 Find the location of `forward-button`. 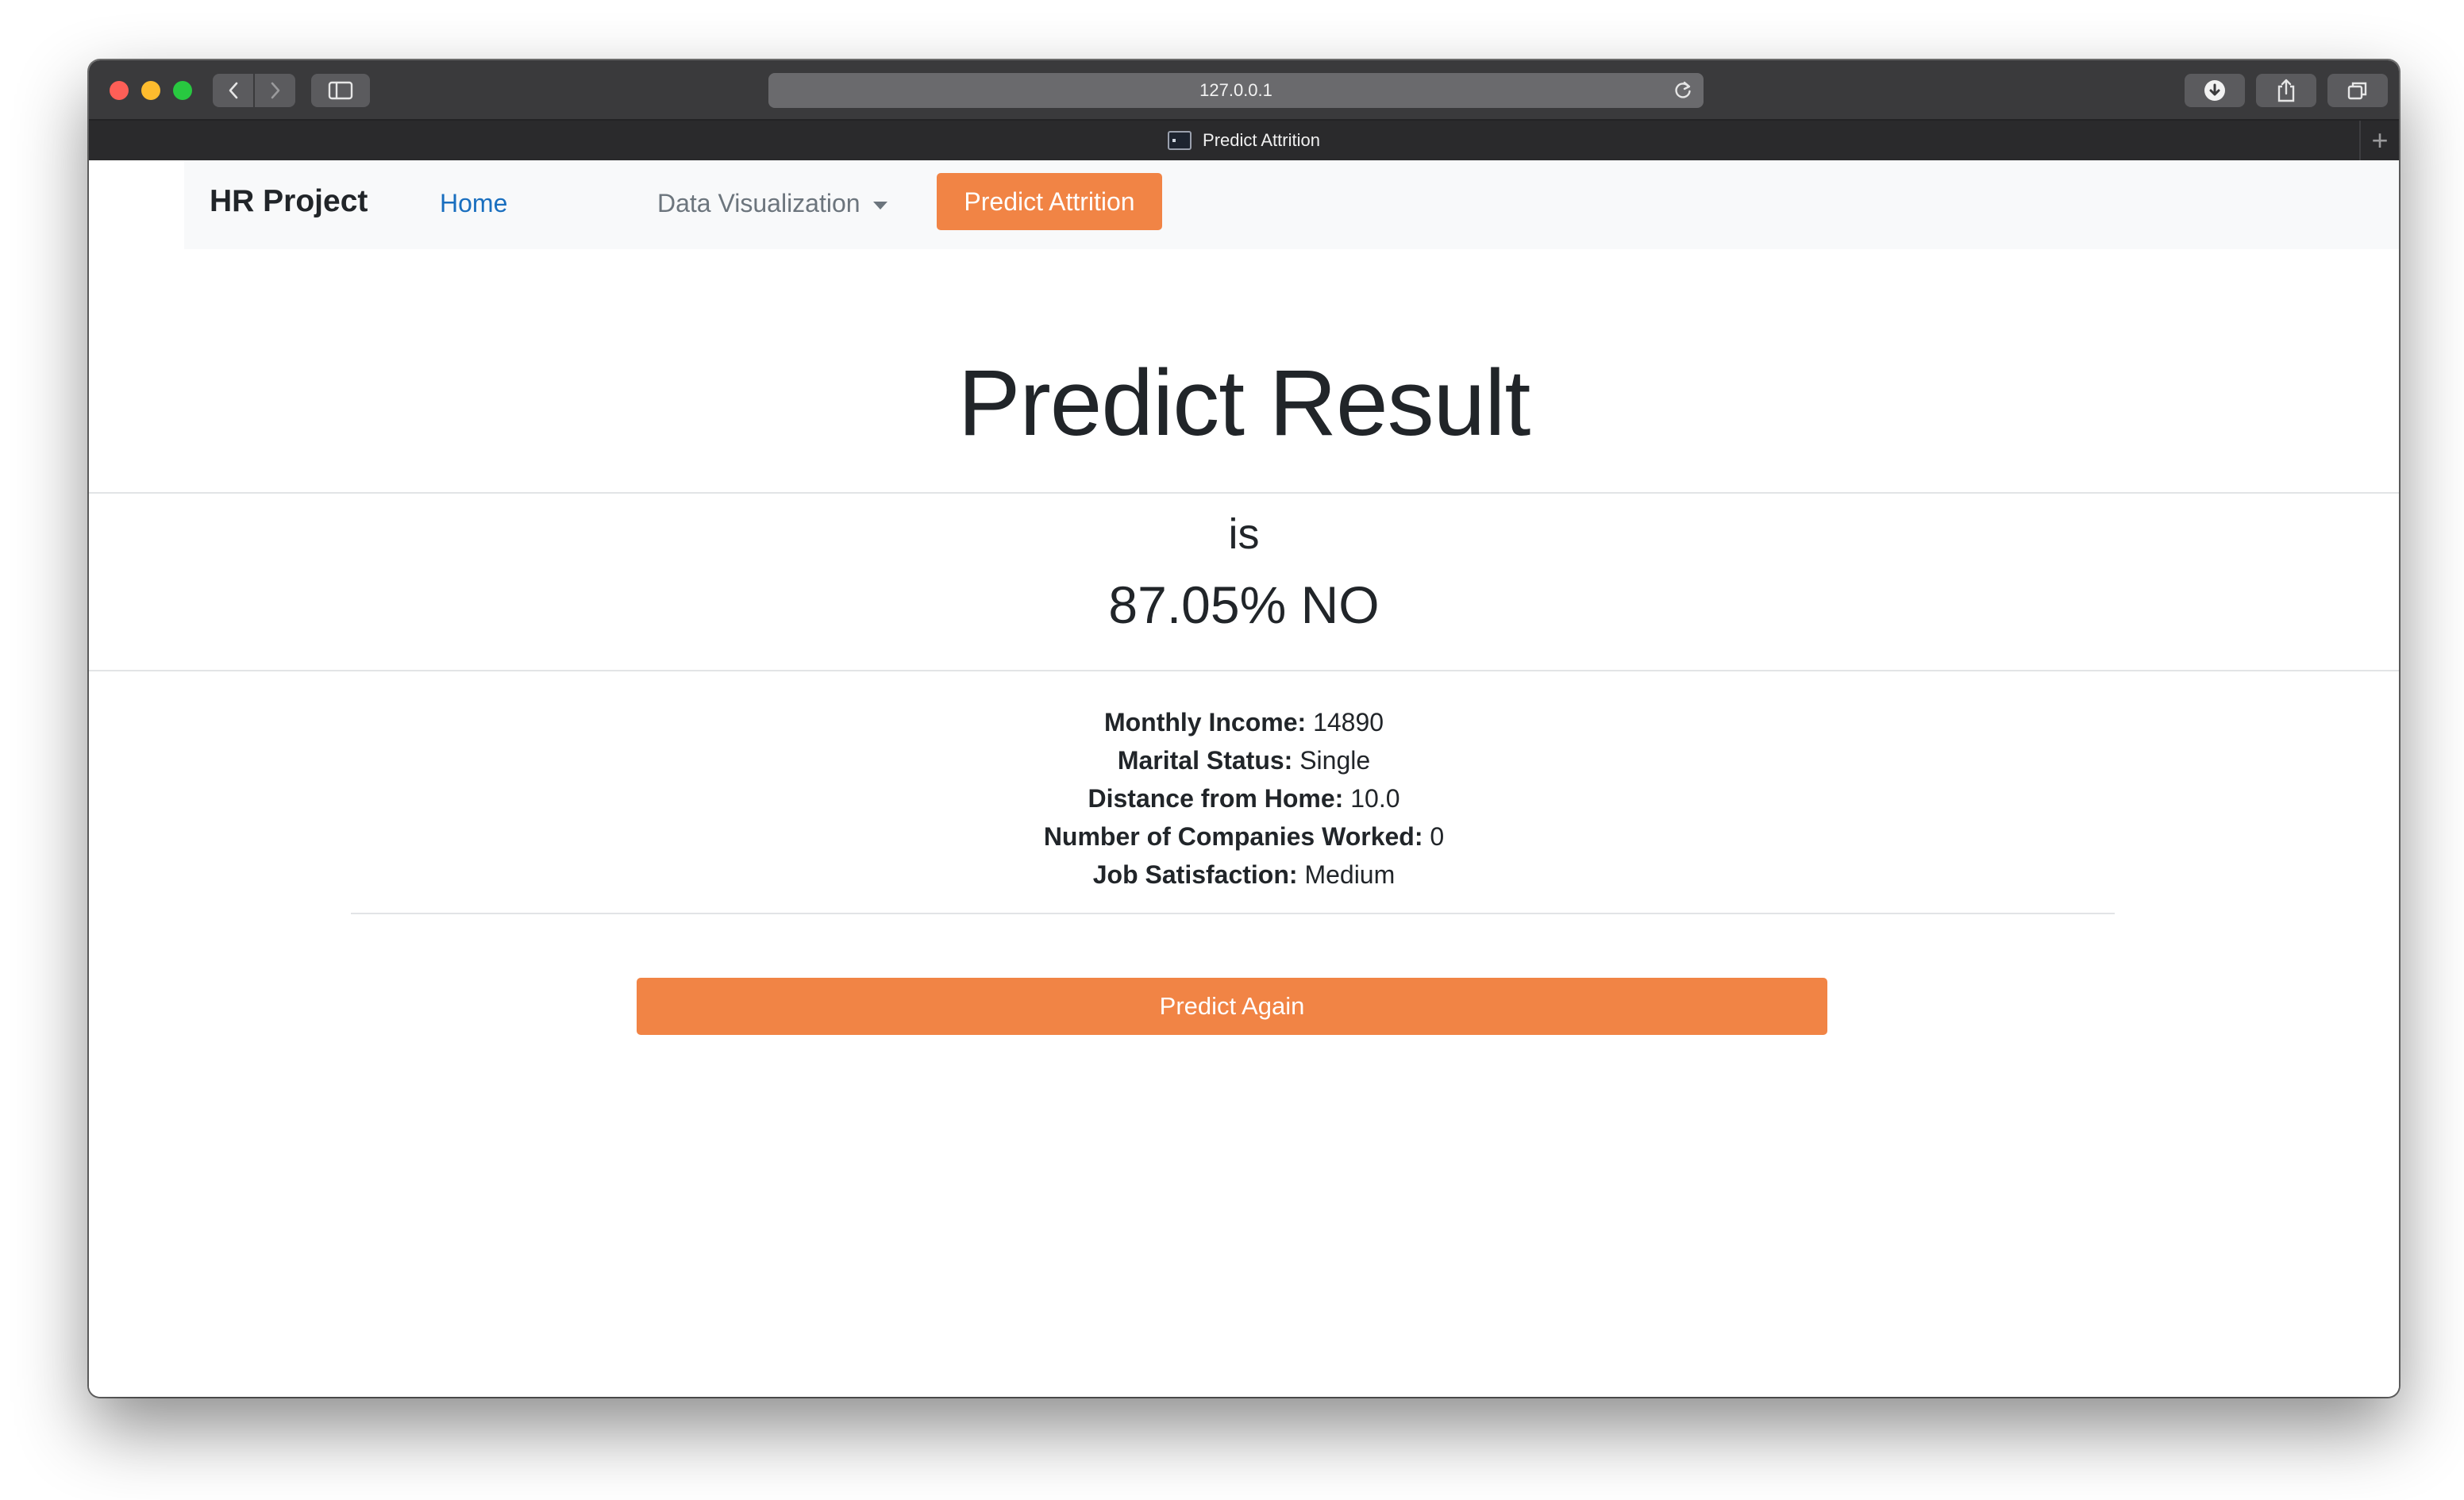

forward-button is located at coordinates (274, 90).